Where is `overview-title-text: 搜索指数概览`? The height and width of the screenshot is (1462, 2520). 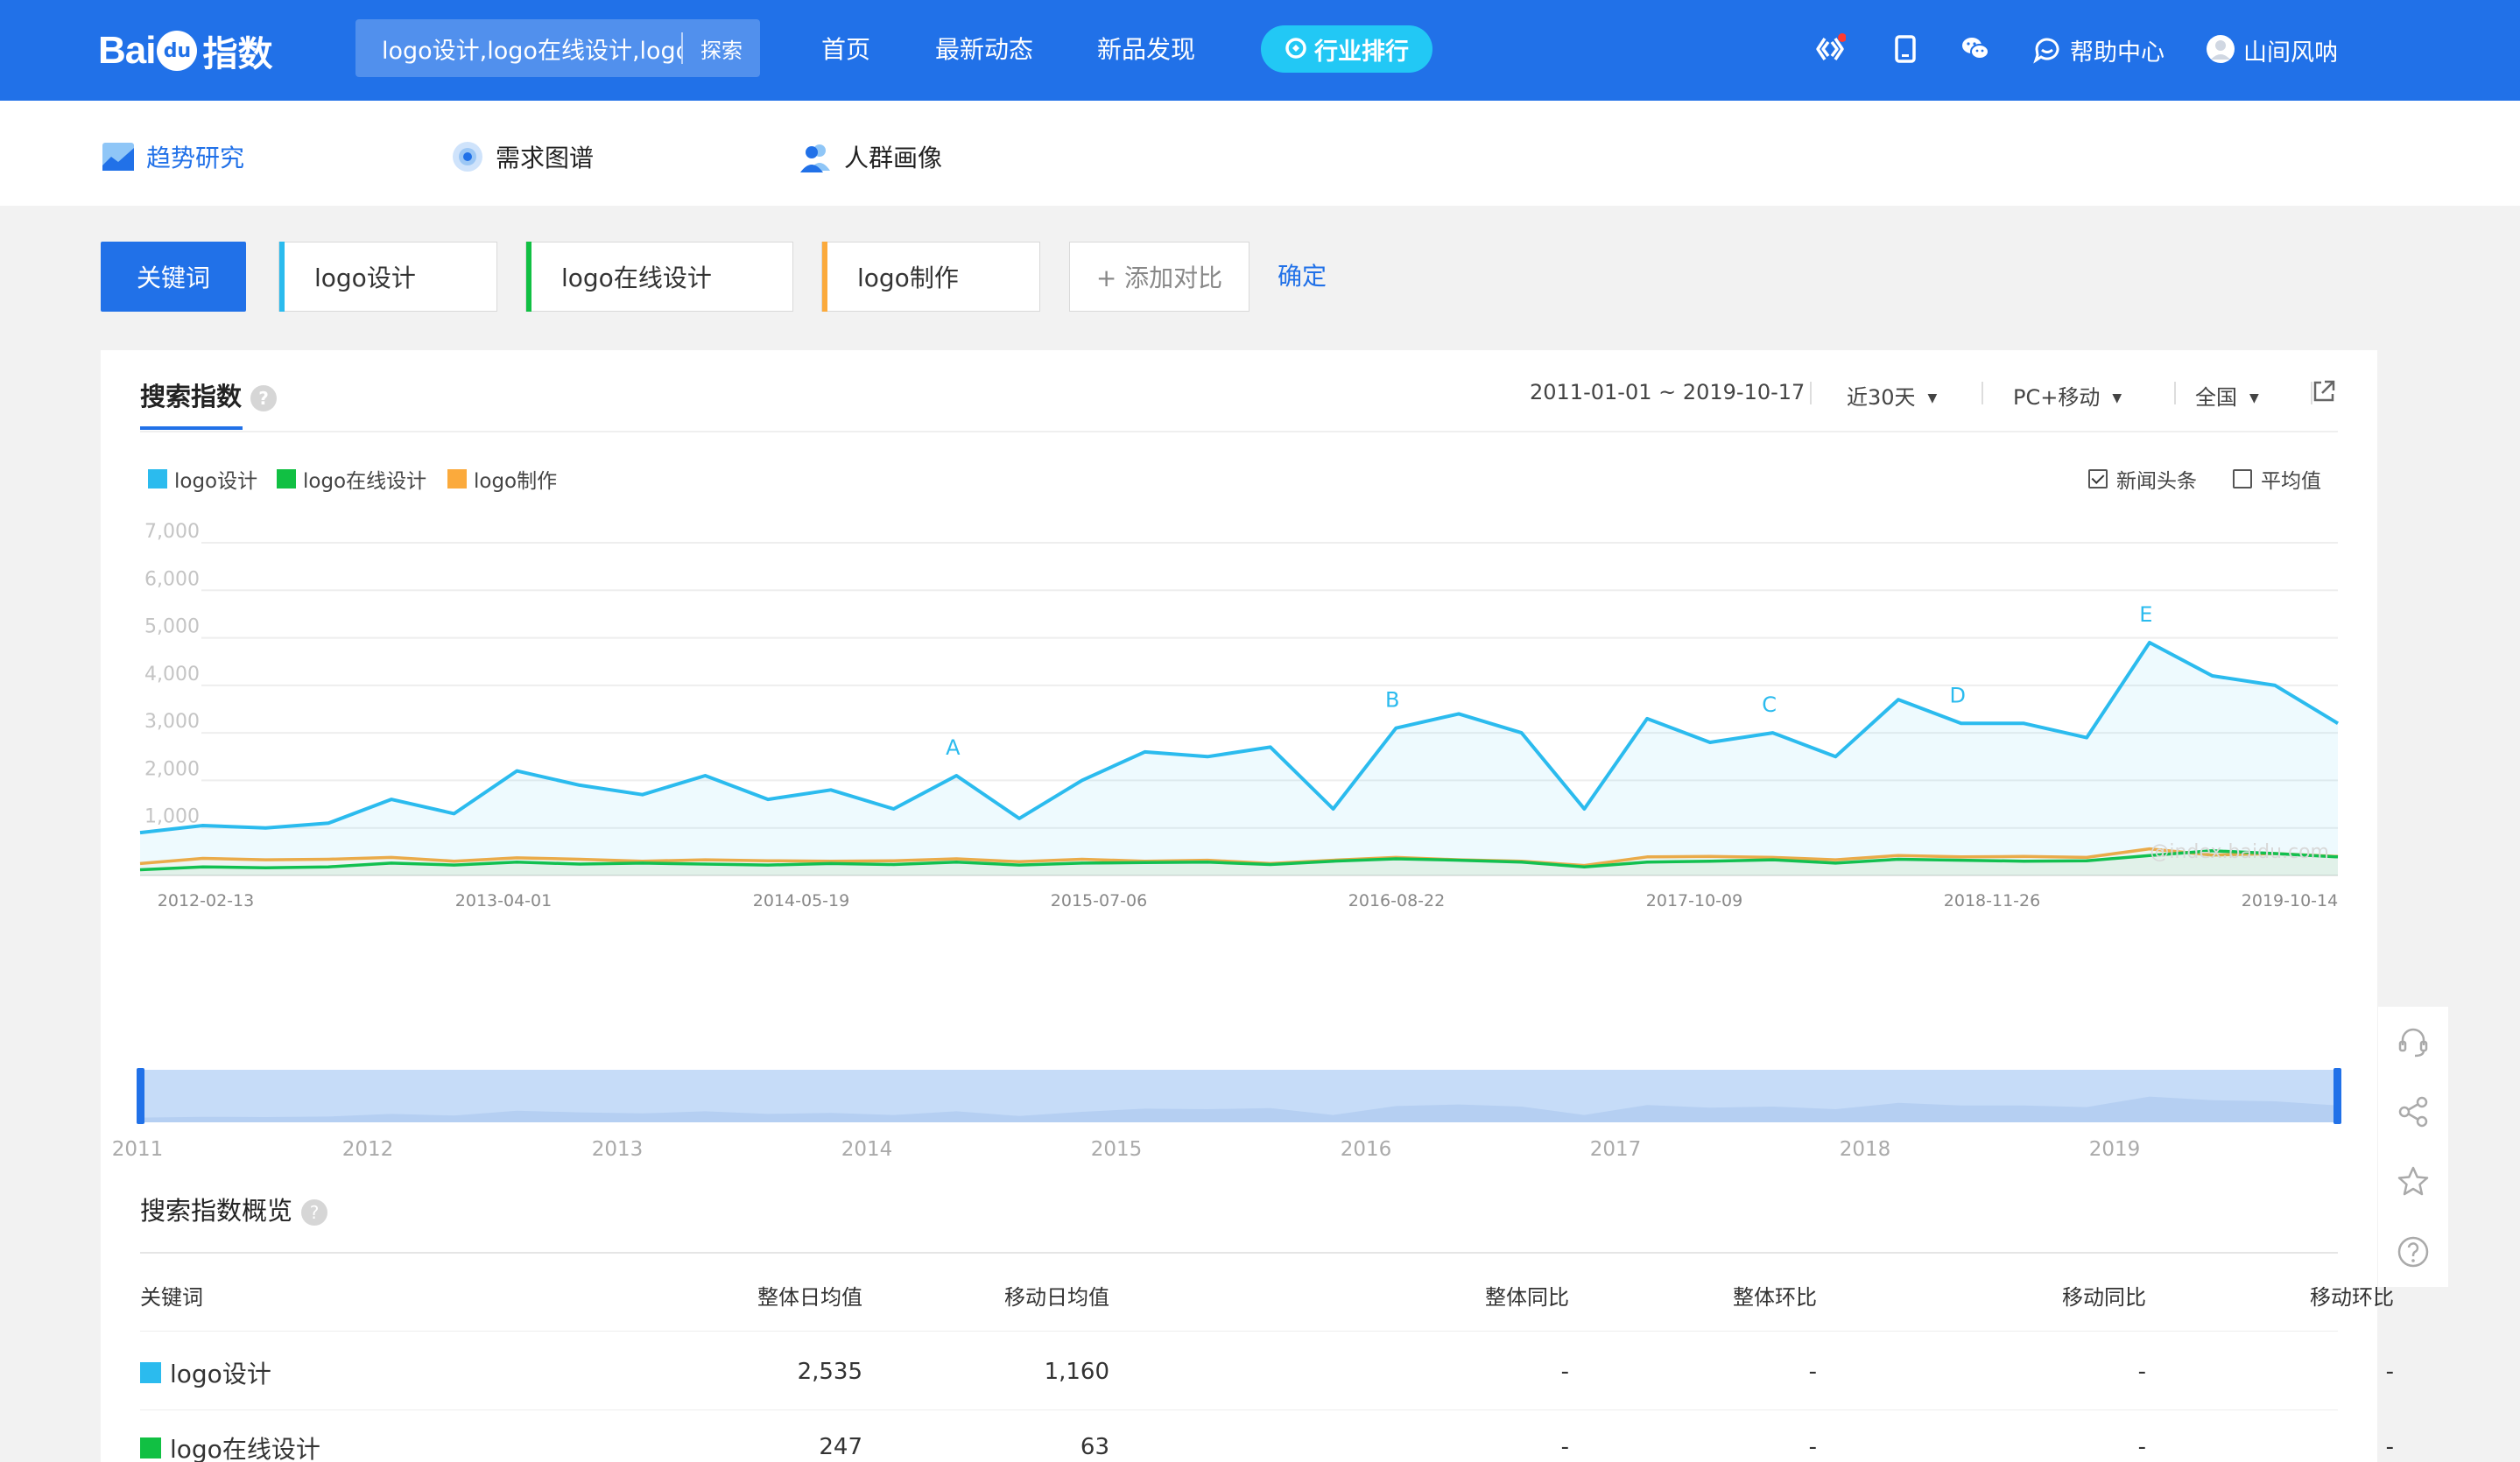
overview-title-text: 搜索指数概览 is located at coordinates (216, 1211).